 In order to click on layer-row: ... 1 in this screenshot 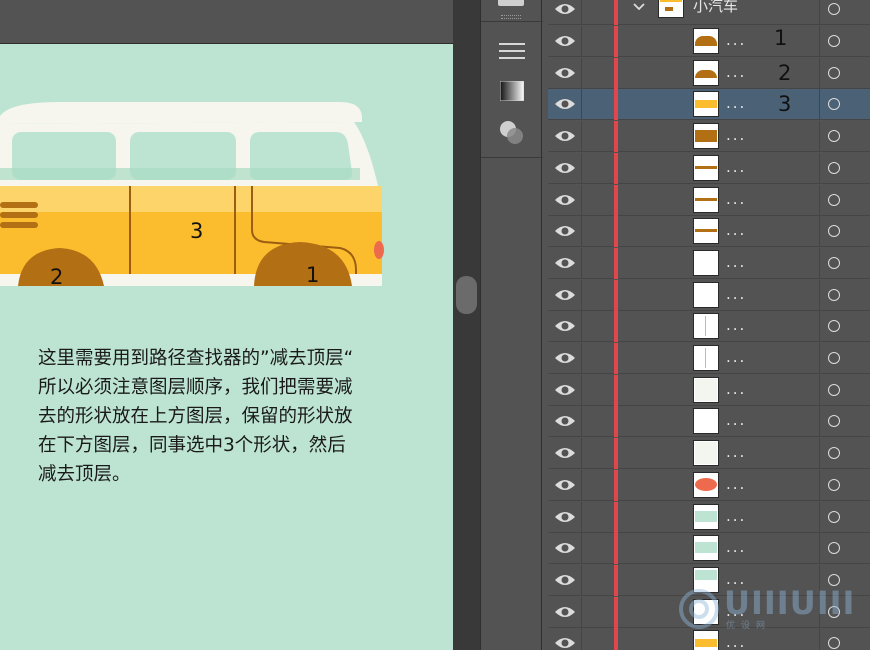, I will do `click(709, 41)`.